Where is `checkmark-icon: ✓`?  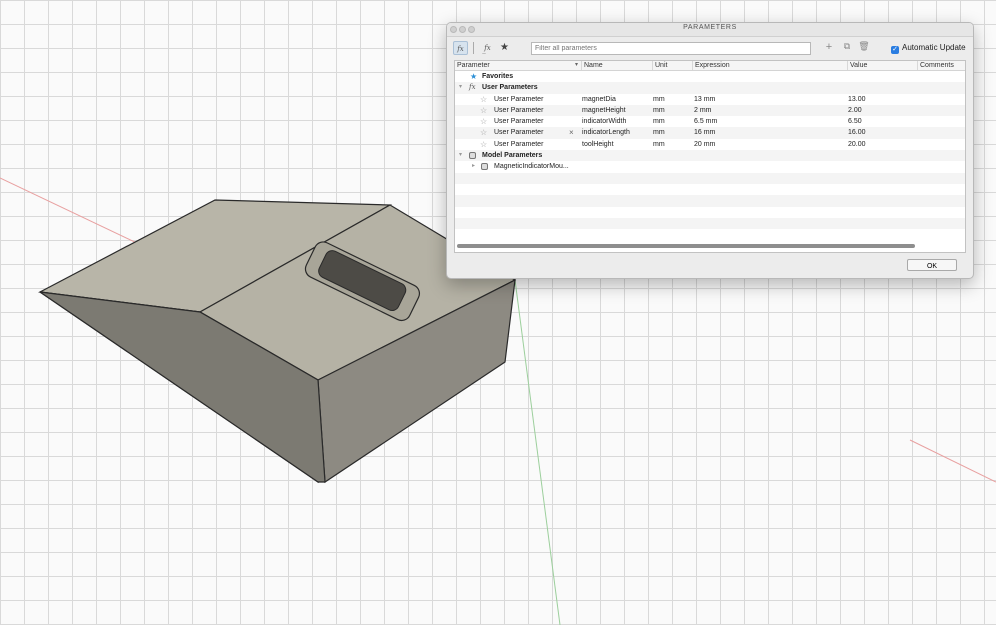
checkmark-icon: ✓ is located at coordinates (895, 50).